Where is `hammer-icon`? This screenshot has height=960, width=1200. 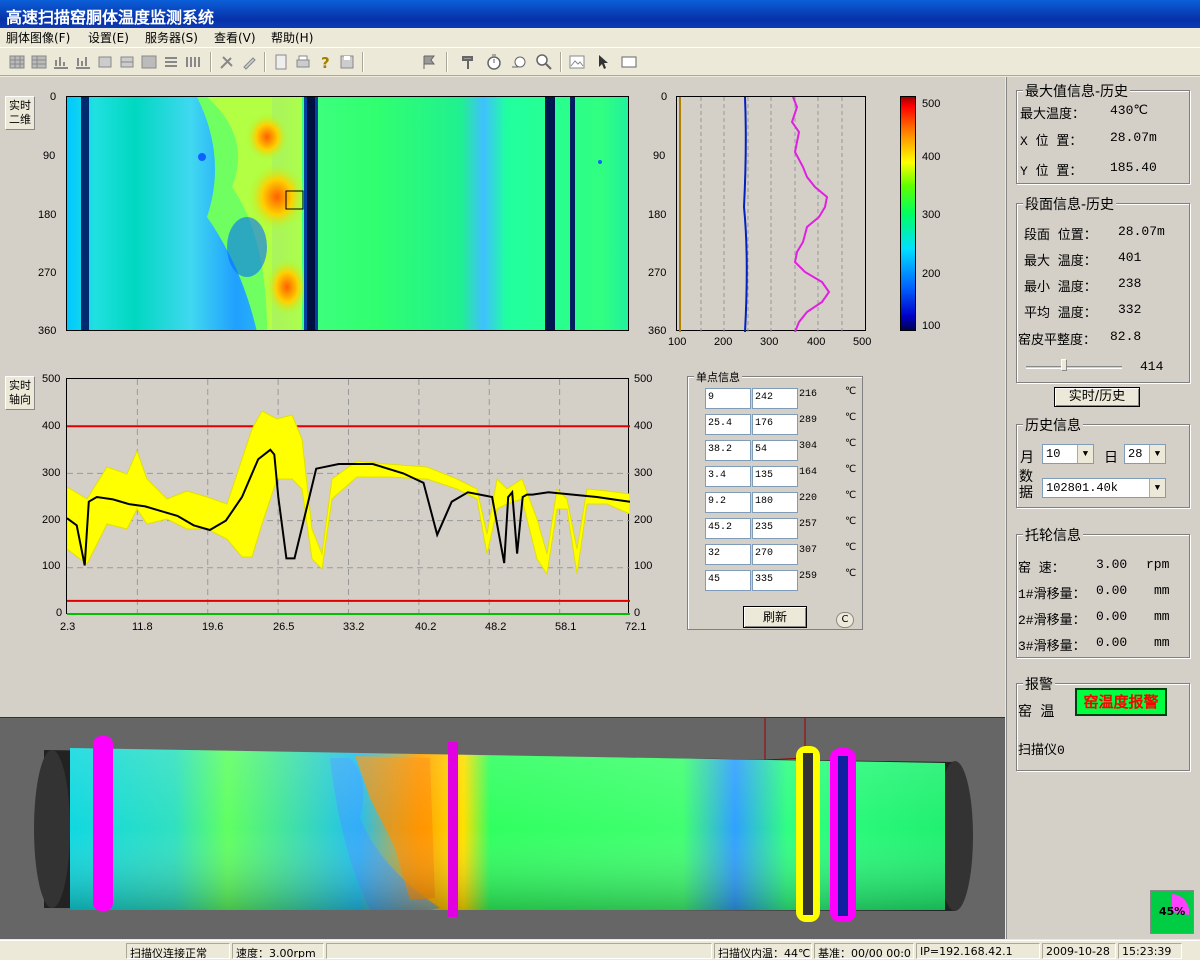
hammer-icon is located at coordinates (469, 62).